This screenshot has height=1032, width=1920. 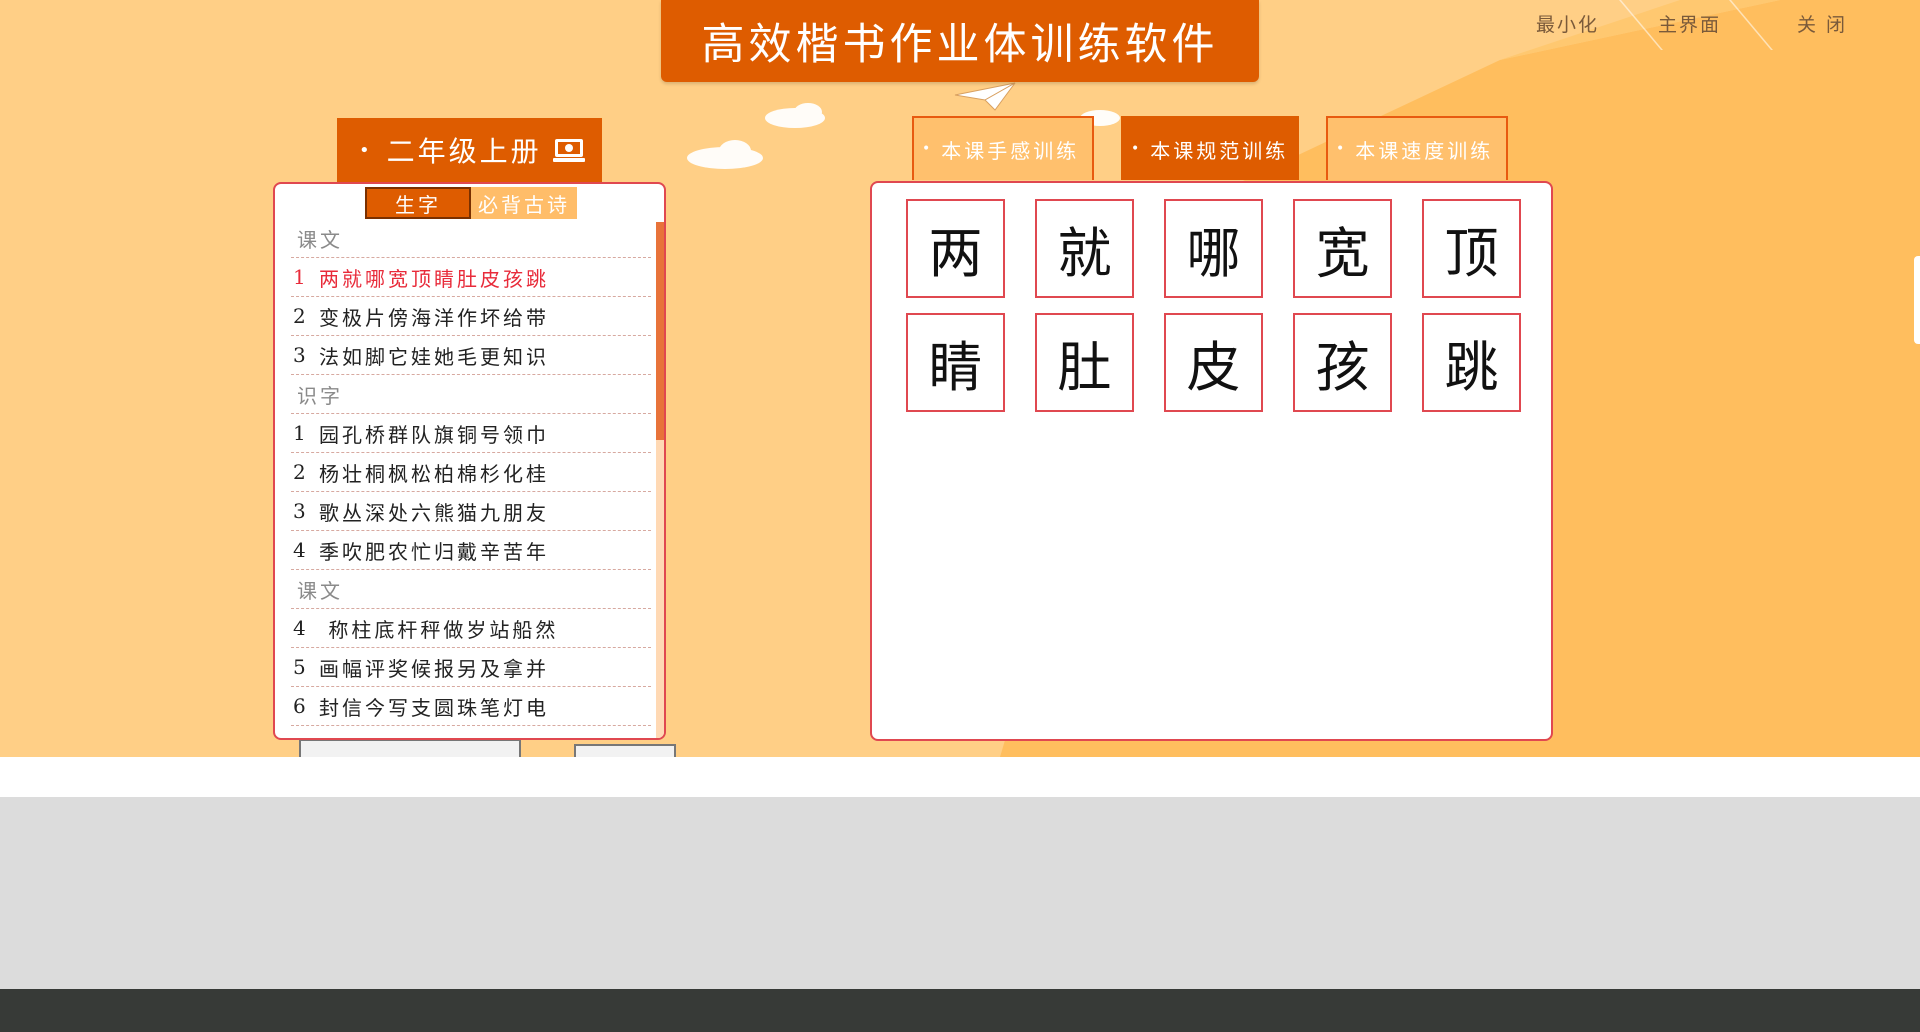 I want to click on grade-selector: • 二年级上册, so click(x=469, y=150).